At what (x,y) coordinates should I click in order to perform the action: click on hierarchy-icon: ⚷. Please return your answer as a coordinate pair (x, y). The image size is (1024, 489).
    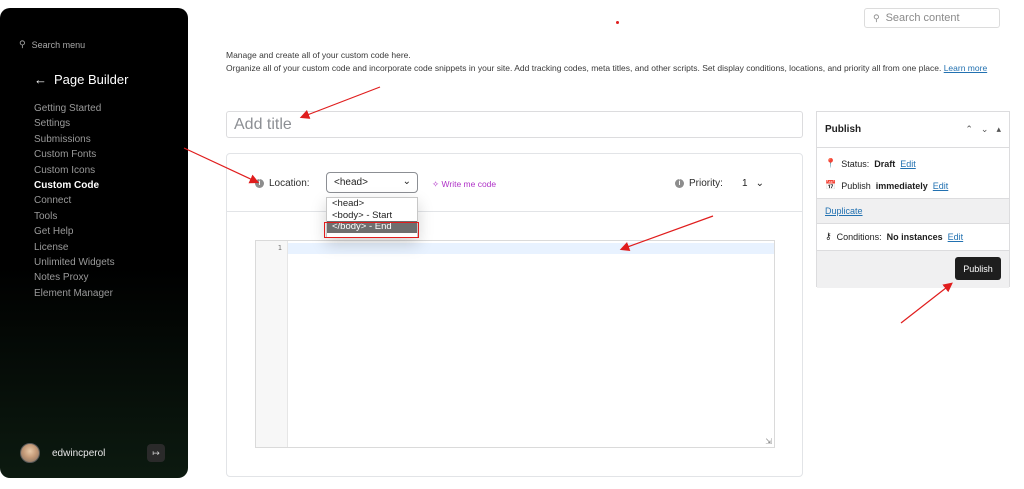
    Looking at the image, I should click on (828, 236).